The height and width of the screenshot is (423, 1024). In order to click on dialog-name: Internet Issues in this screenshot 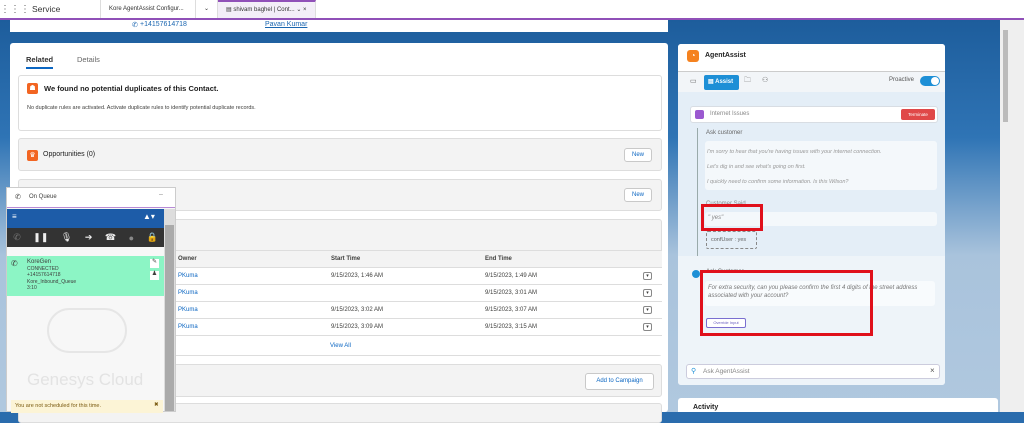, I will do `click(730, 114)`.